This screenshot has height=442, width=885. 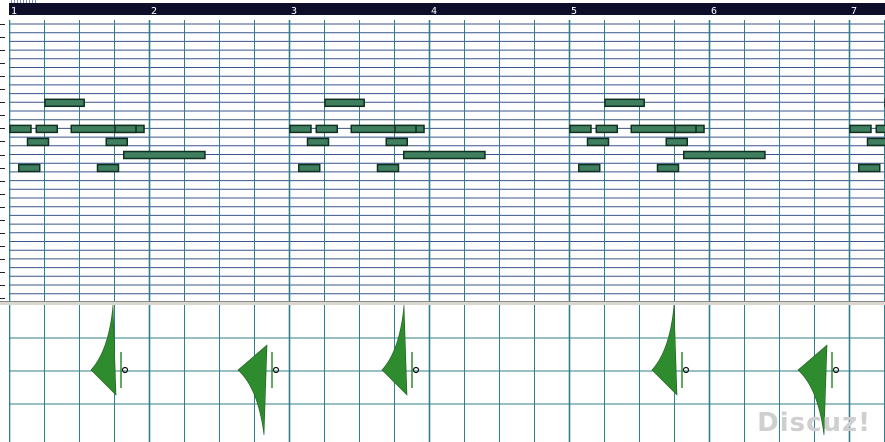 What do you see at coordinates (574, 11) in the screenshot?
I see `bar-number-5: 5` at bounding box center [574, 11].